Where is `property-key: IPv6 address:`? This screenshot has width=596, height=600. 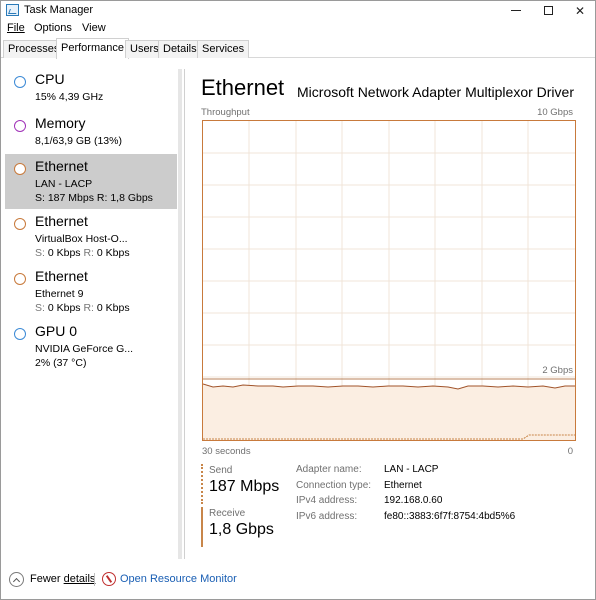 property-key: IPv6 address: is located at coordinates (327, 516).